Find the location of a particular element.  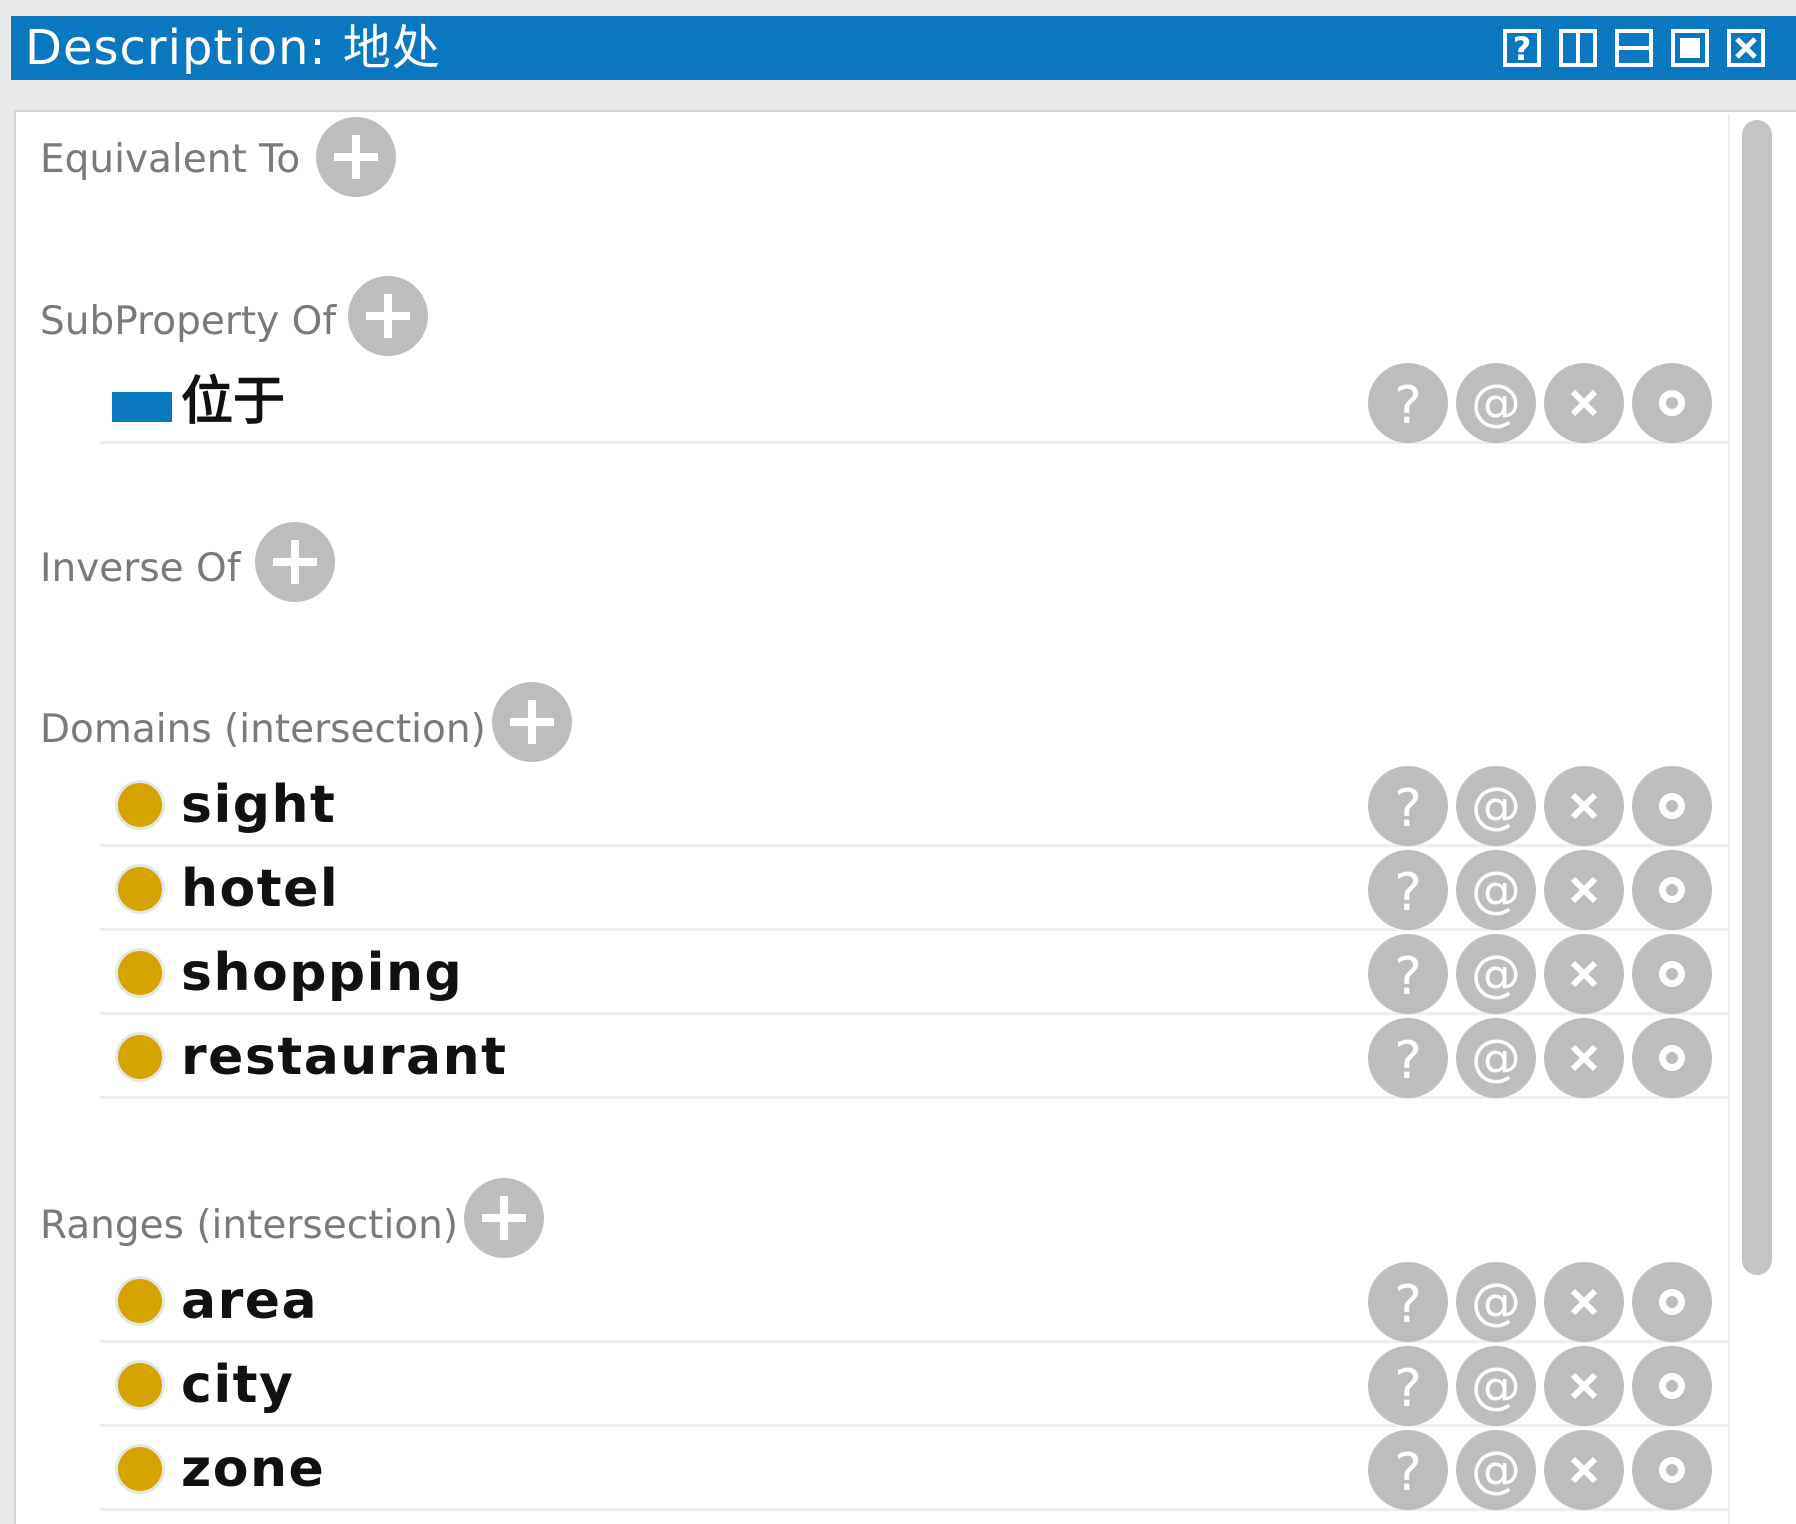

add-equivalent-button is located at coordinates (356, 157).